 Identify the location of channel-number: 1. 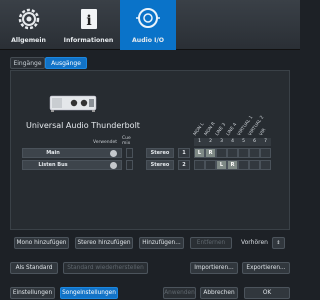
(199, 142).